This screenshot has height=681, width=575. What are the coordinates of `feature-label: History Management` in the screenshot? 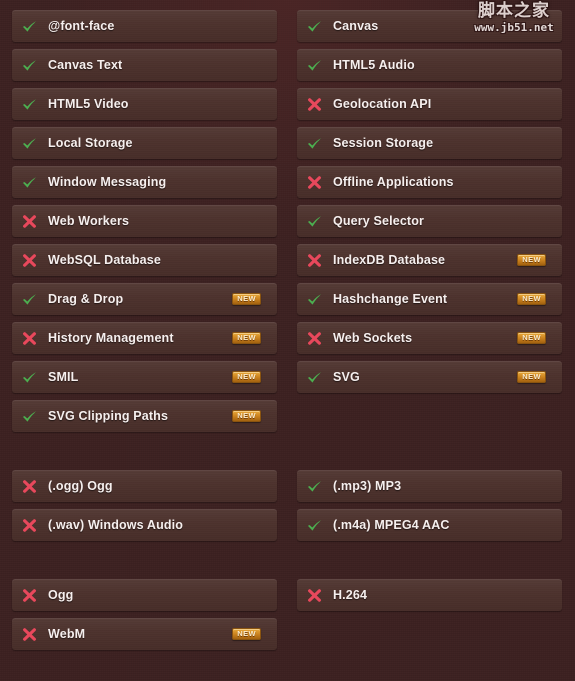 It's located at (111, 338).